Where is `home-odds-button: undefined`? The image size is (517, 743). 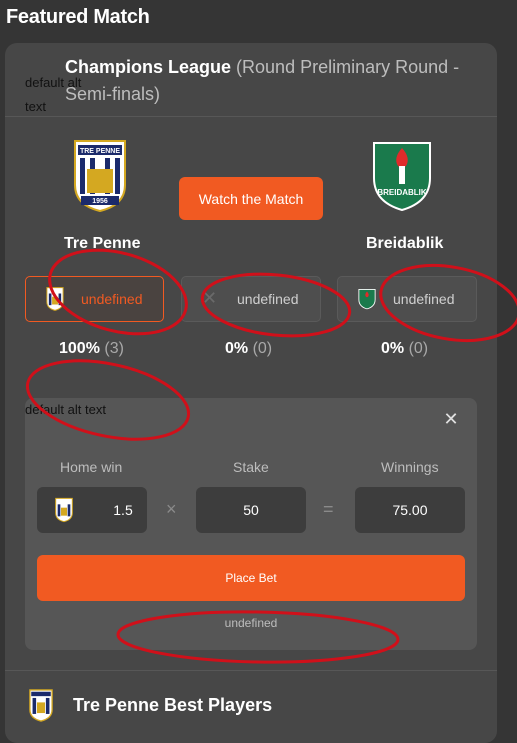 home-odds-button: undefined is located at coordinates (94, 299).